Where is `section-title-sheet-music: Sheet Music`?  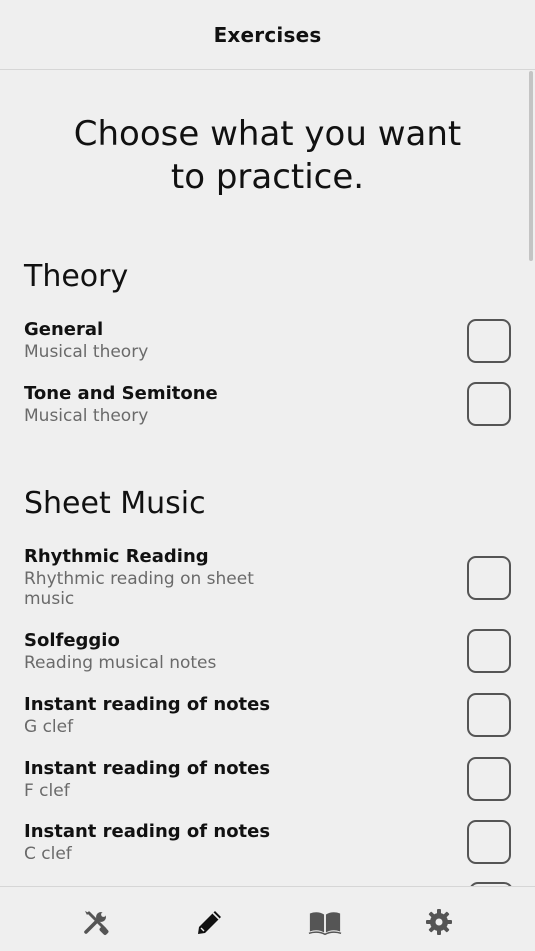
section-title-sheet-music: Sheet Music is located at coordinates (115, 503).